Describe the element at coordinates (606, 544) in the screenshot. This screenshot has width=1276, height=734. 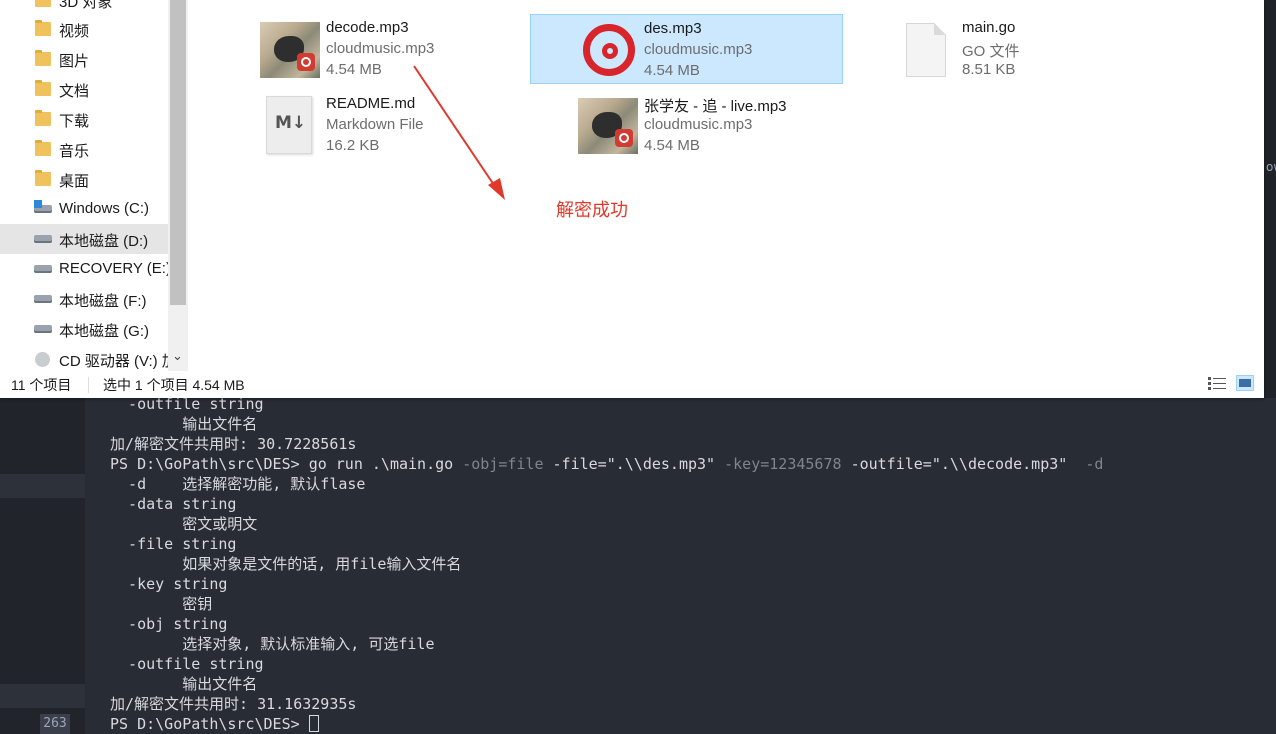
I see `terminal-line: -file string` at that location.